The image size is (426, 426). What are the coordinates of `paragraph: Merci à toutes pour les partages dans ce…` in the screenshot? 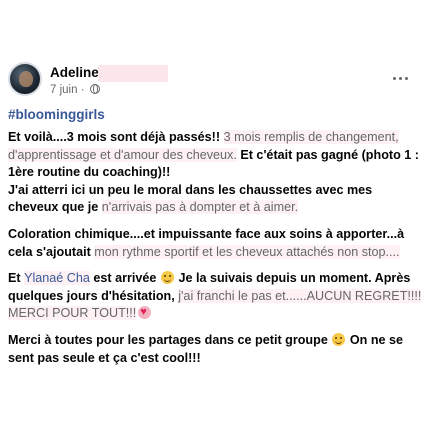 It's located at (215, 349).